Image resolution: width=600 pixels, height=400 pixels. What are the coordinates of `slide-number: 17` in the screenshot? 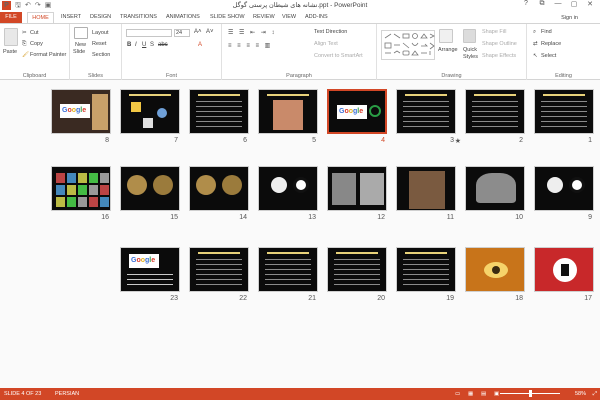 It's located at (588, 298).